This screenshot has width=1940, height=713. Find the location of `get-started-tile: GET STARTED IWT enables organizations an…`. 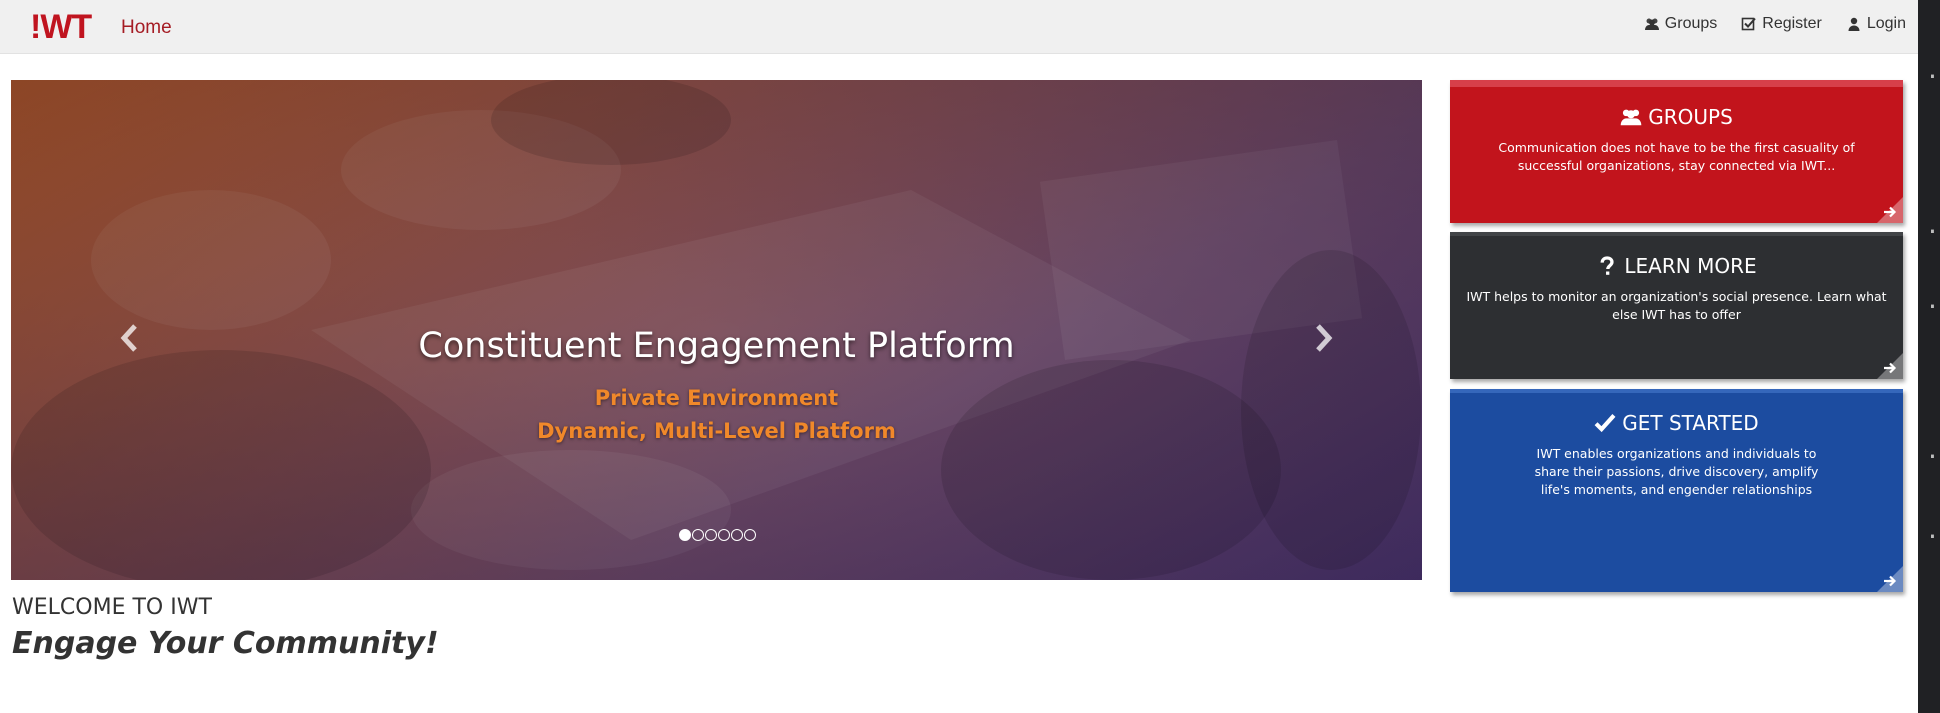

get-started-tile: GET STARTED IWT enables organizations an… is located at coordinates (1676, 490).